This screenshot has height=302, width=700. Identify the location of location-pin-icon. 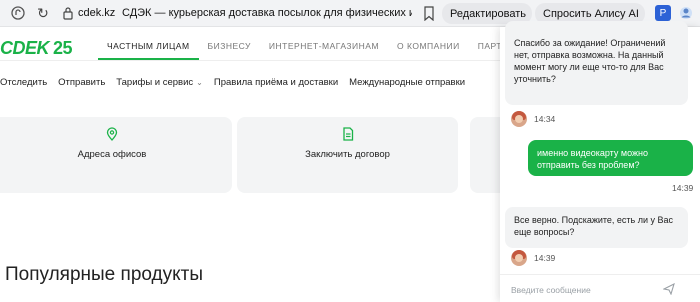
(112, 134).